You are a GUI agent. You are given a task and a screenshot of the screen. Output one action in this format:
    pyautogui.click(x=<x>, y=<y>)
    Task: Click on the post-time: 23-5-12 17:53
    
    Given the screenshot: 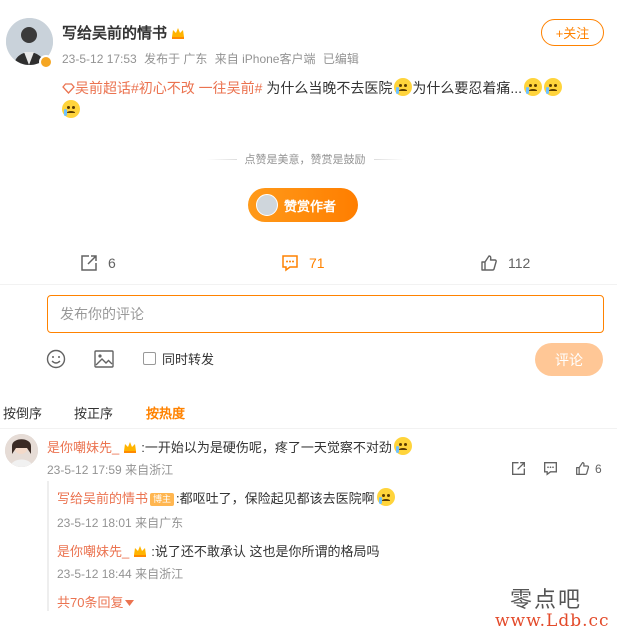 What is the action you would take?
    pyautogui.click(x=99, y=59)
    